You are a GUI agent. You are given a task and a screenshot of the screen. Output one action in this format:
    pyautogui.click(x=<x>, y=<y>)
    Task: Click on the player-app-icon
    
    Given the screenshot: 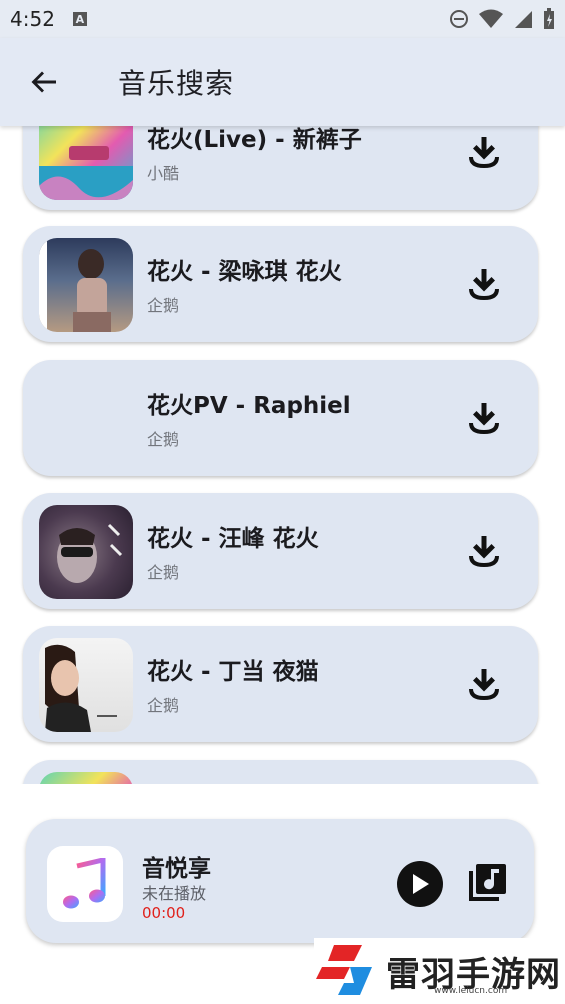 What is the action you would take?
    pyautogui.click(x=85, y=884)
    